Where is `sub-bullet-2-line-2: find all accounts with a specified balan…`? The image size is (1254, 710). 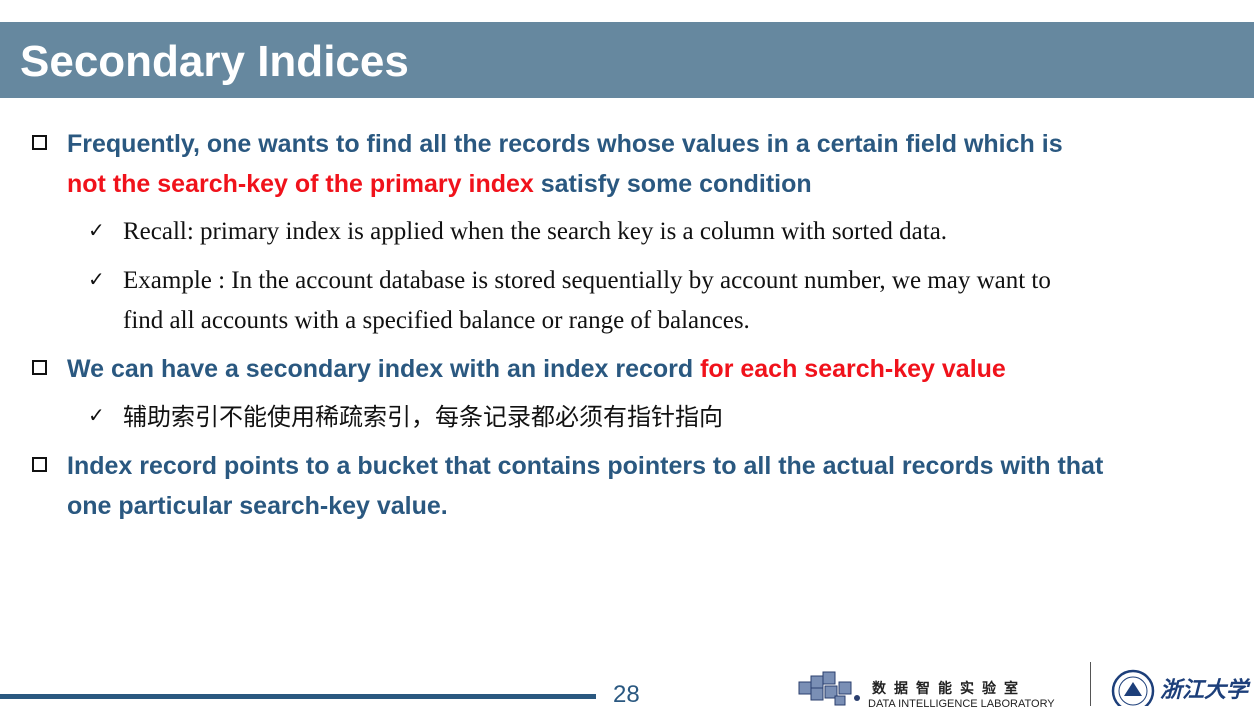 sub-bullet-2-line-2: find all accounts with a specified balan… is located at coordinates (436, 320).